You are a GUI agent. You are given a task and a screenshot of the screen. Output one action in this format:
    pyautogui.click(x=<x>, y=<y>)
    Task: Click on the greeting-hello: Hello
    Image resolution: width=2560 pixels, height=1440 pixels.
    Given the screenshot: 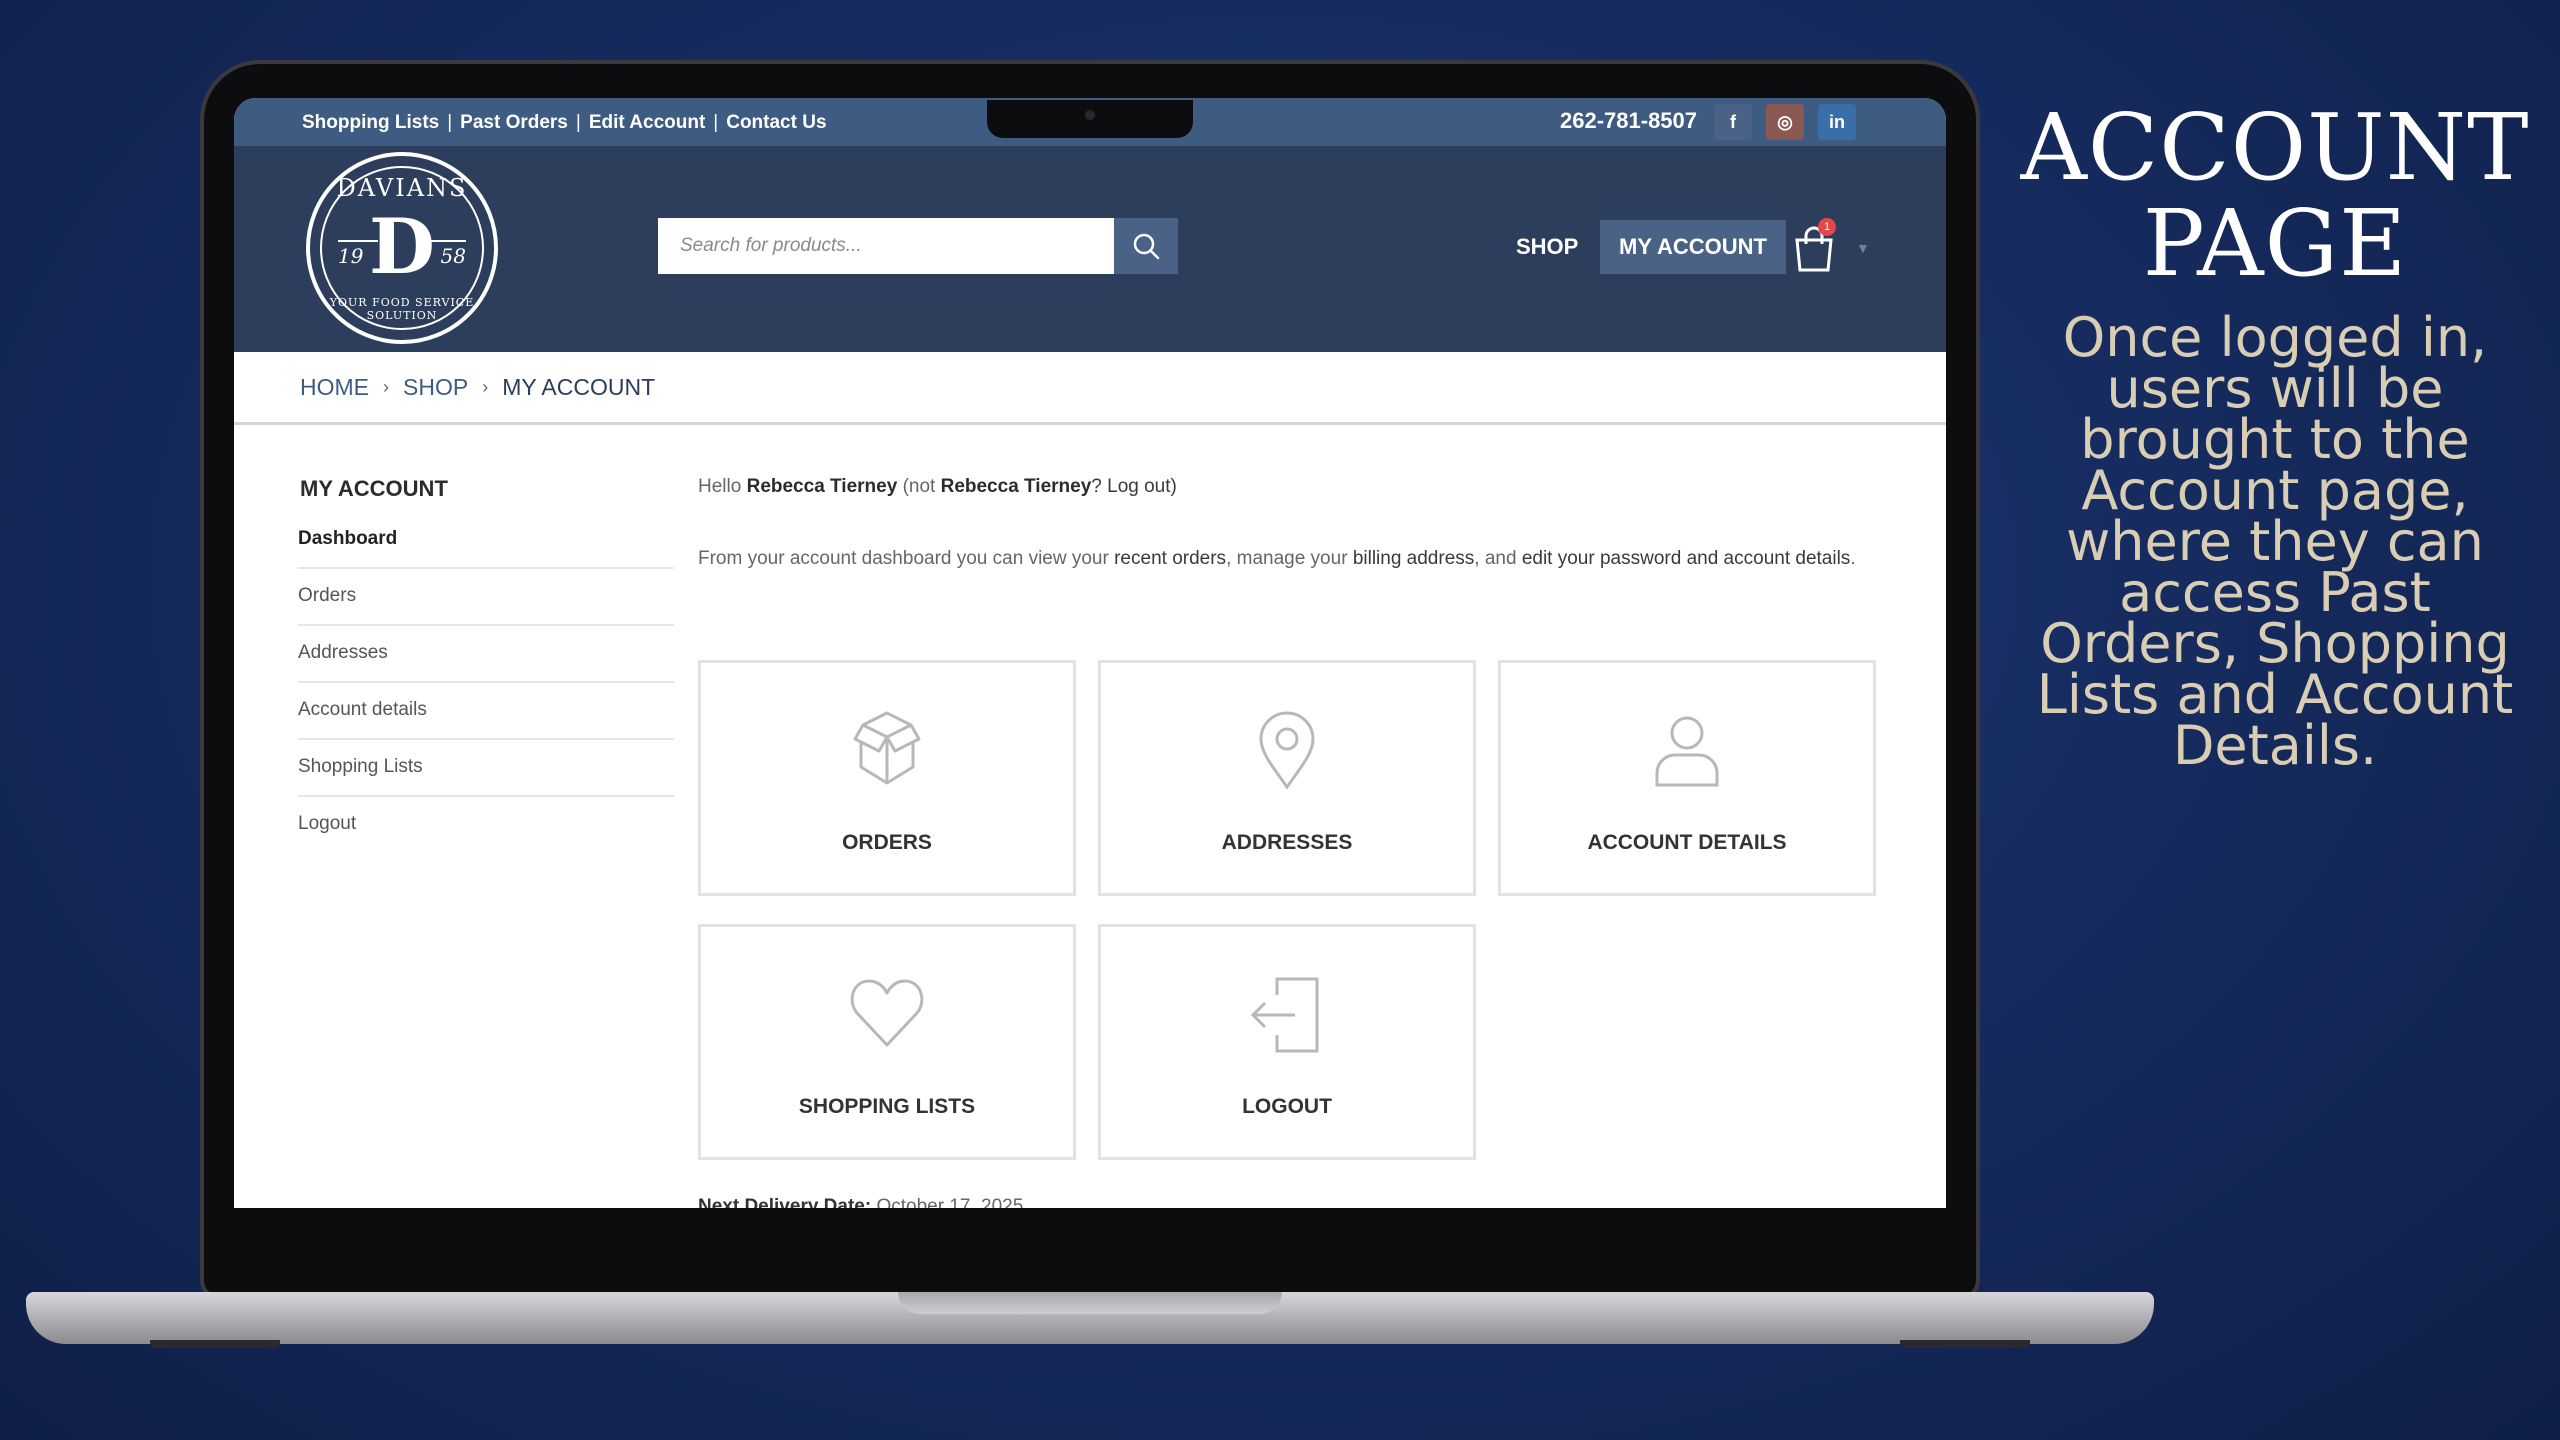 What is the action you would take?
    pyautogui.click(x=720, y=486)
    